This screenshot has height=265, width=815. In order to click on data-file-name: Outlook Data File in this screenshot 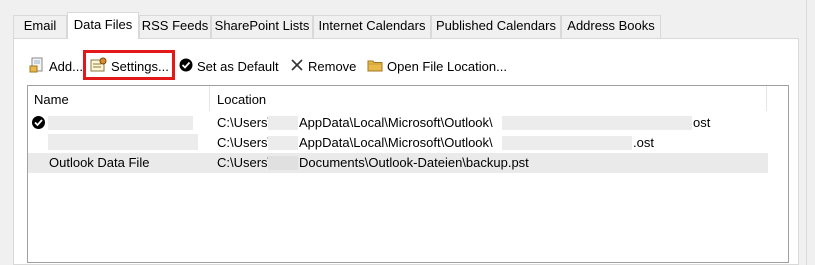, I will do `click(99, 162)`.